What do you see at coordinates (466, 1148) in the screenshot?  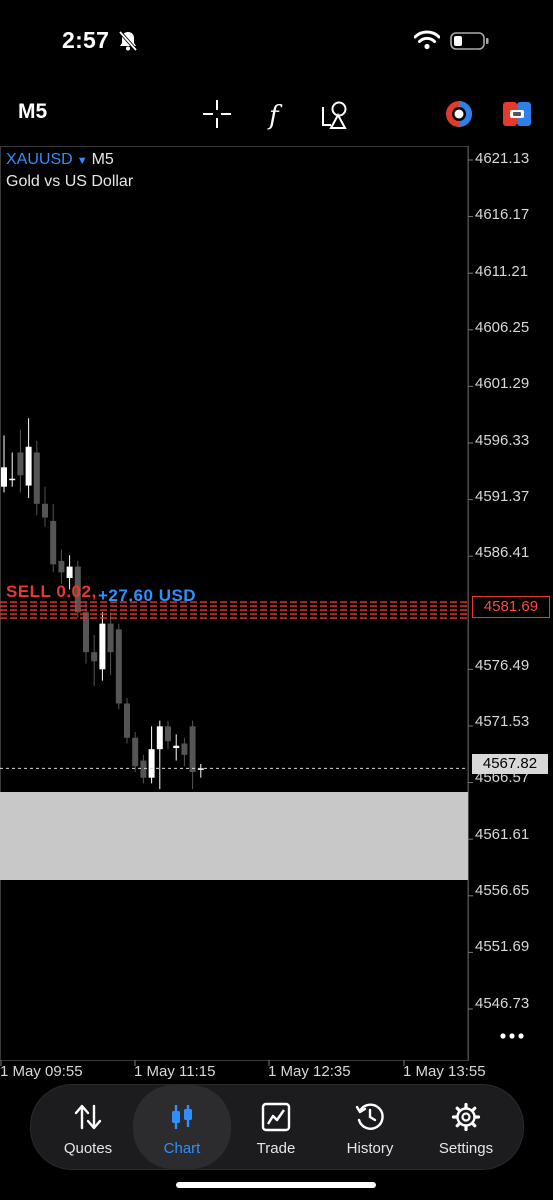 I see `tab-label: Settings` at bounding box center [466, 1148].